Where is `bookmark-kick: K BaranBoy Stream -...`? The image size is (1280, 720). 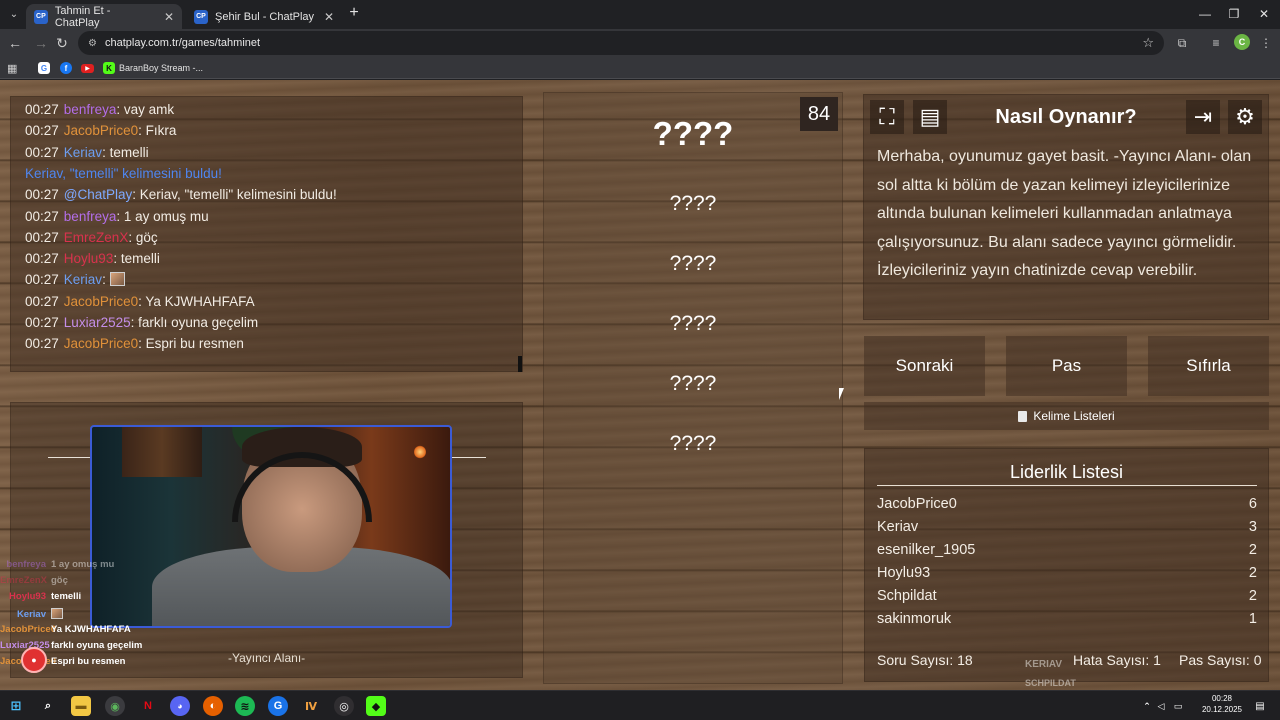 bookmark-kick: K BaranBoy Stream -... is located at coordinates (153, 68).